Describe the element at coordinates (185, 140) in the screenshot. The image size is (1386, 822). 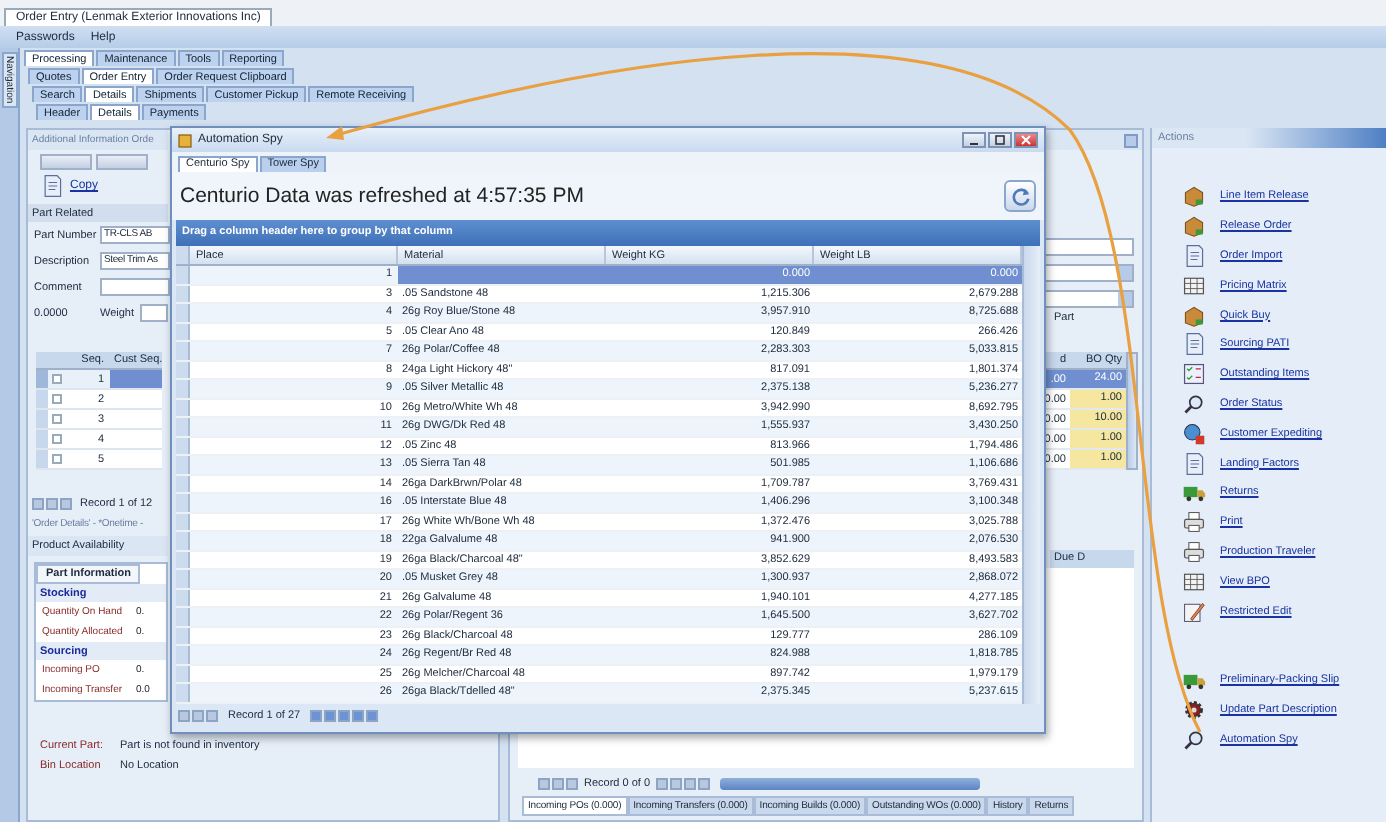
I see `app-icon` at that location.